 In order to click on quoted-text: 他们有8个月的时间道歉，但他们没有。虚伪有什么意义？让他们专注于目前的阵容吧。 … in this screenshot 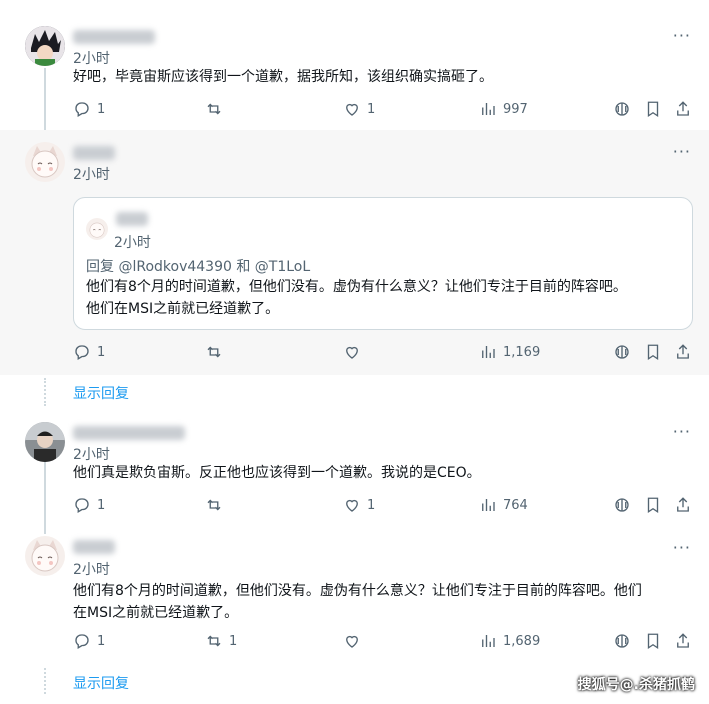, I will do `click(356, 298)`.